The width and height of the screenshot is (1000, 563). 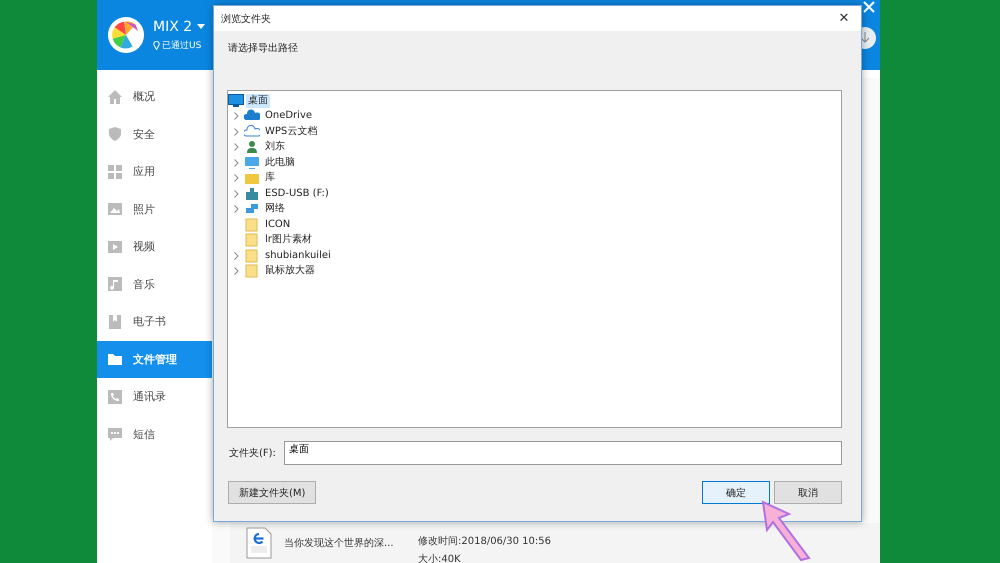 What do you see at coordinates (808, 492) in the screenshot?
I see `cancel-button: 取消` at bounding box center [808, 492].